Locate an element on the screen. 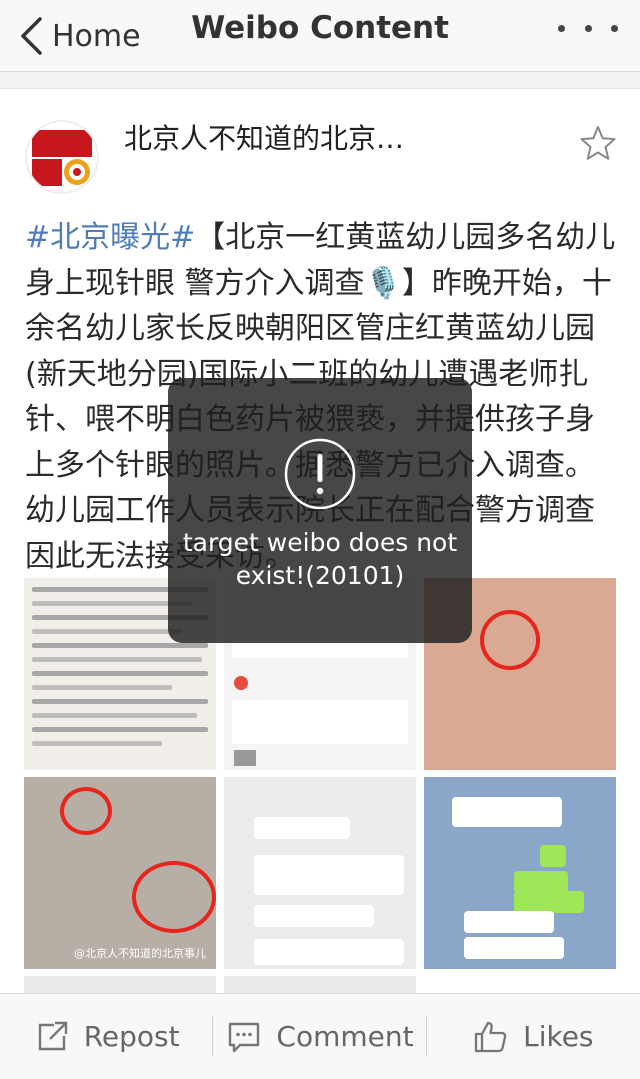 The image size is (640, 1079). likes-label: Likes is located at coordinates (558, 1036).